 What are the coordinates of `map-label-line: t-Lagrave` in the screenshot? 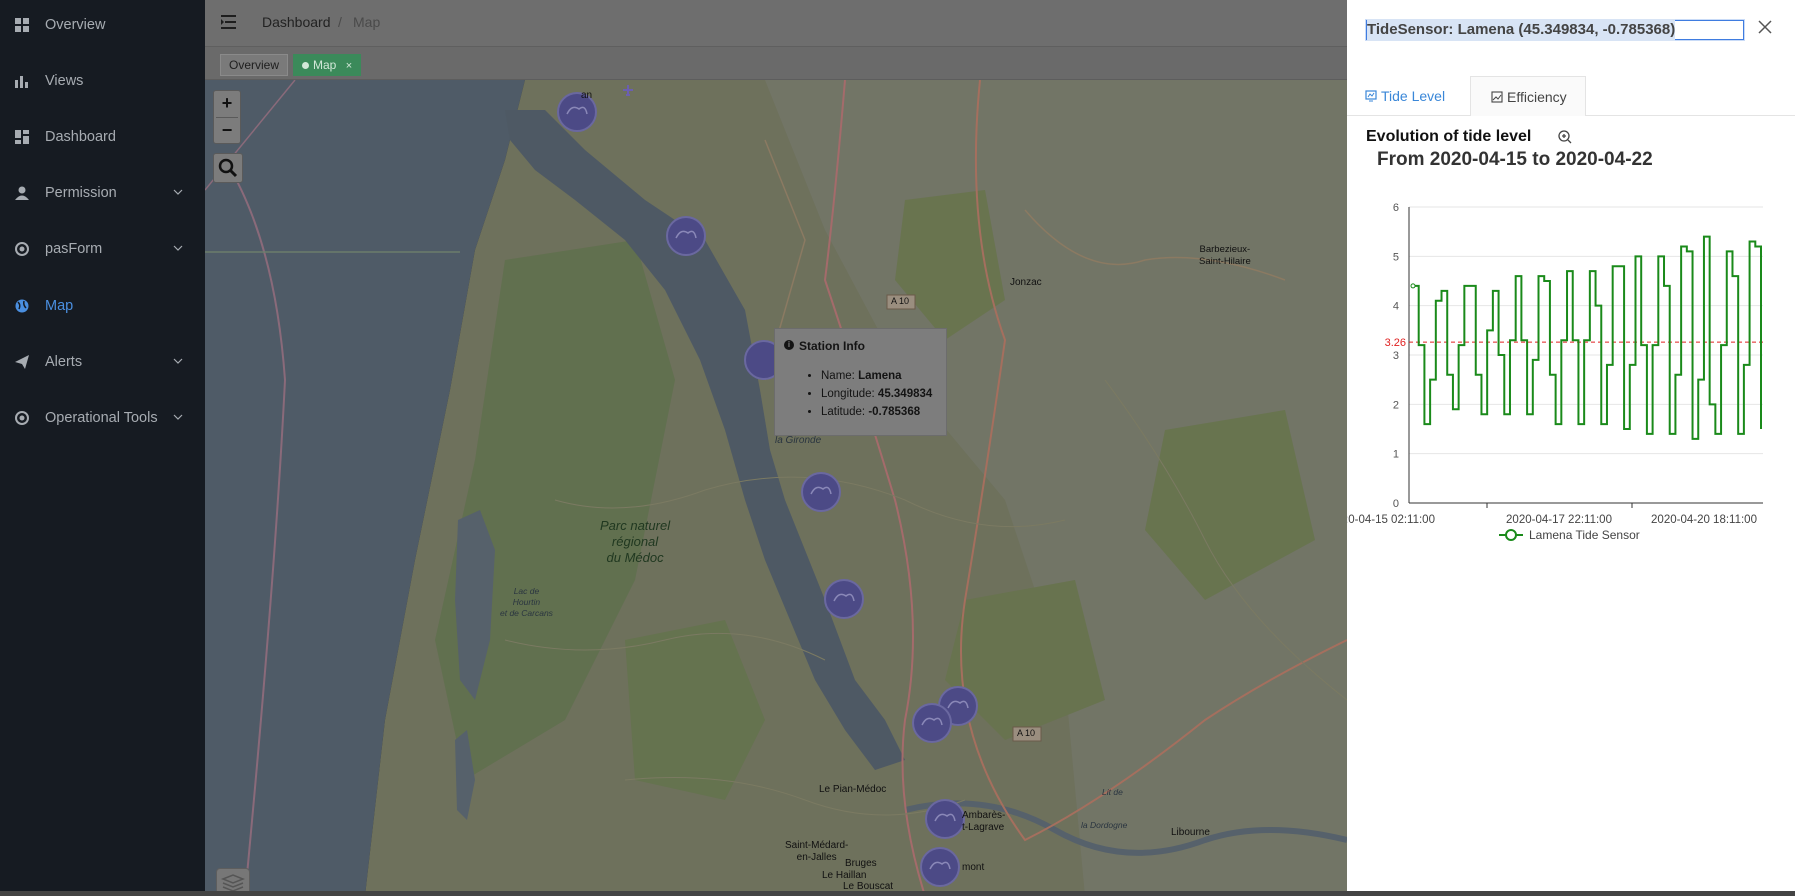 It's located at (983, 827).